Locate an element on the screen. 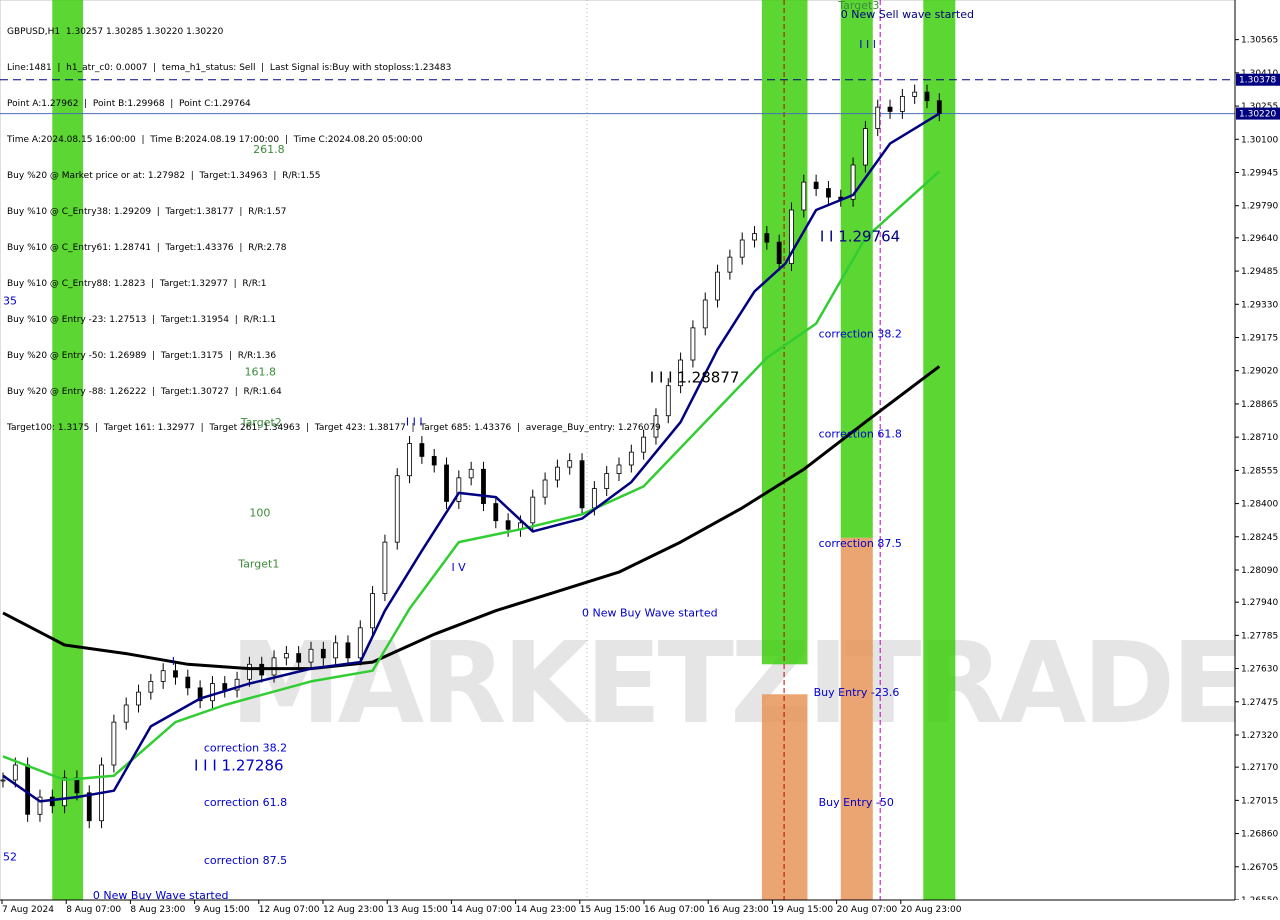  chart-annotation: I I I is located at coordinates (867, 44).